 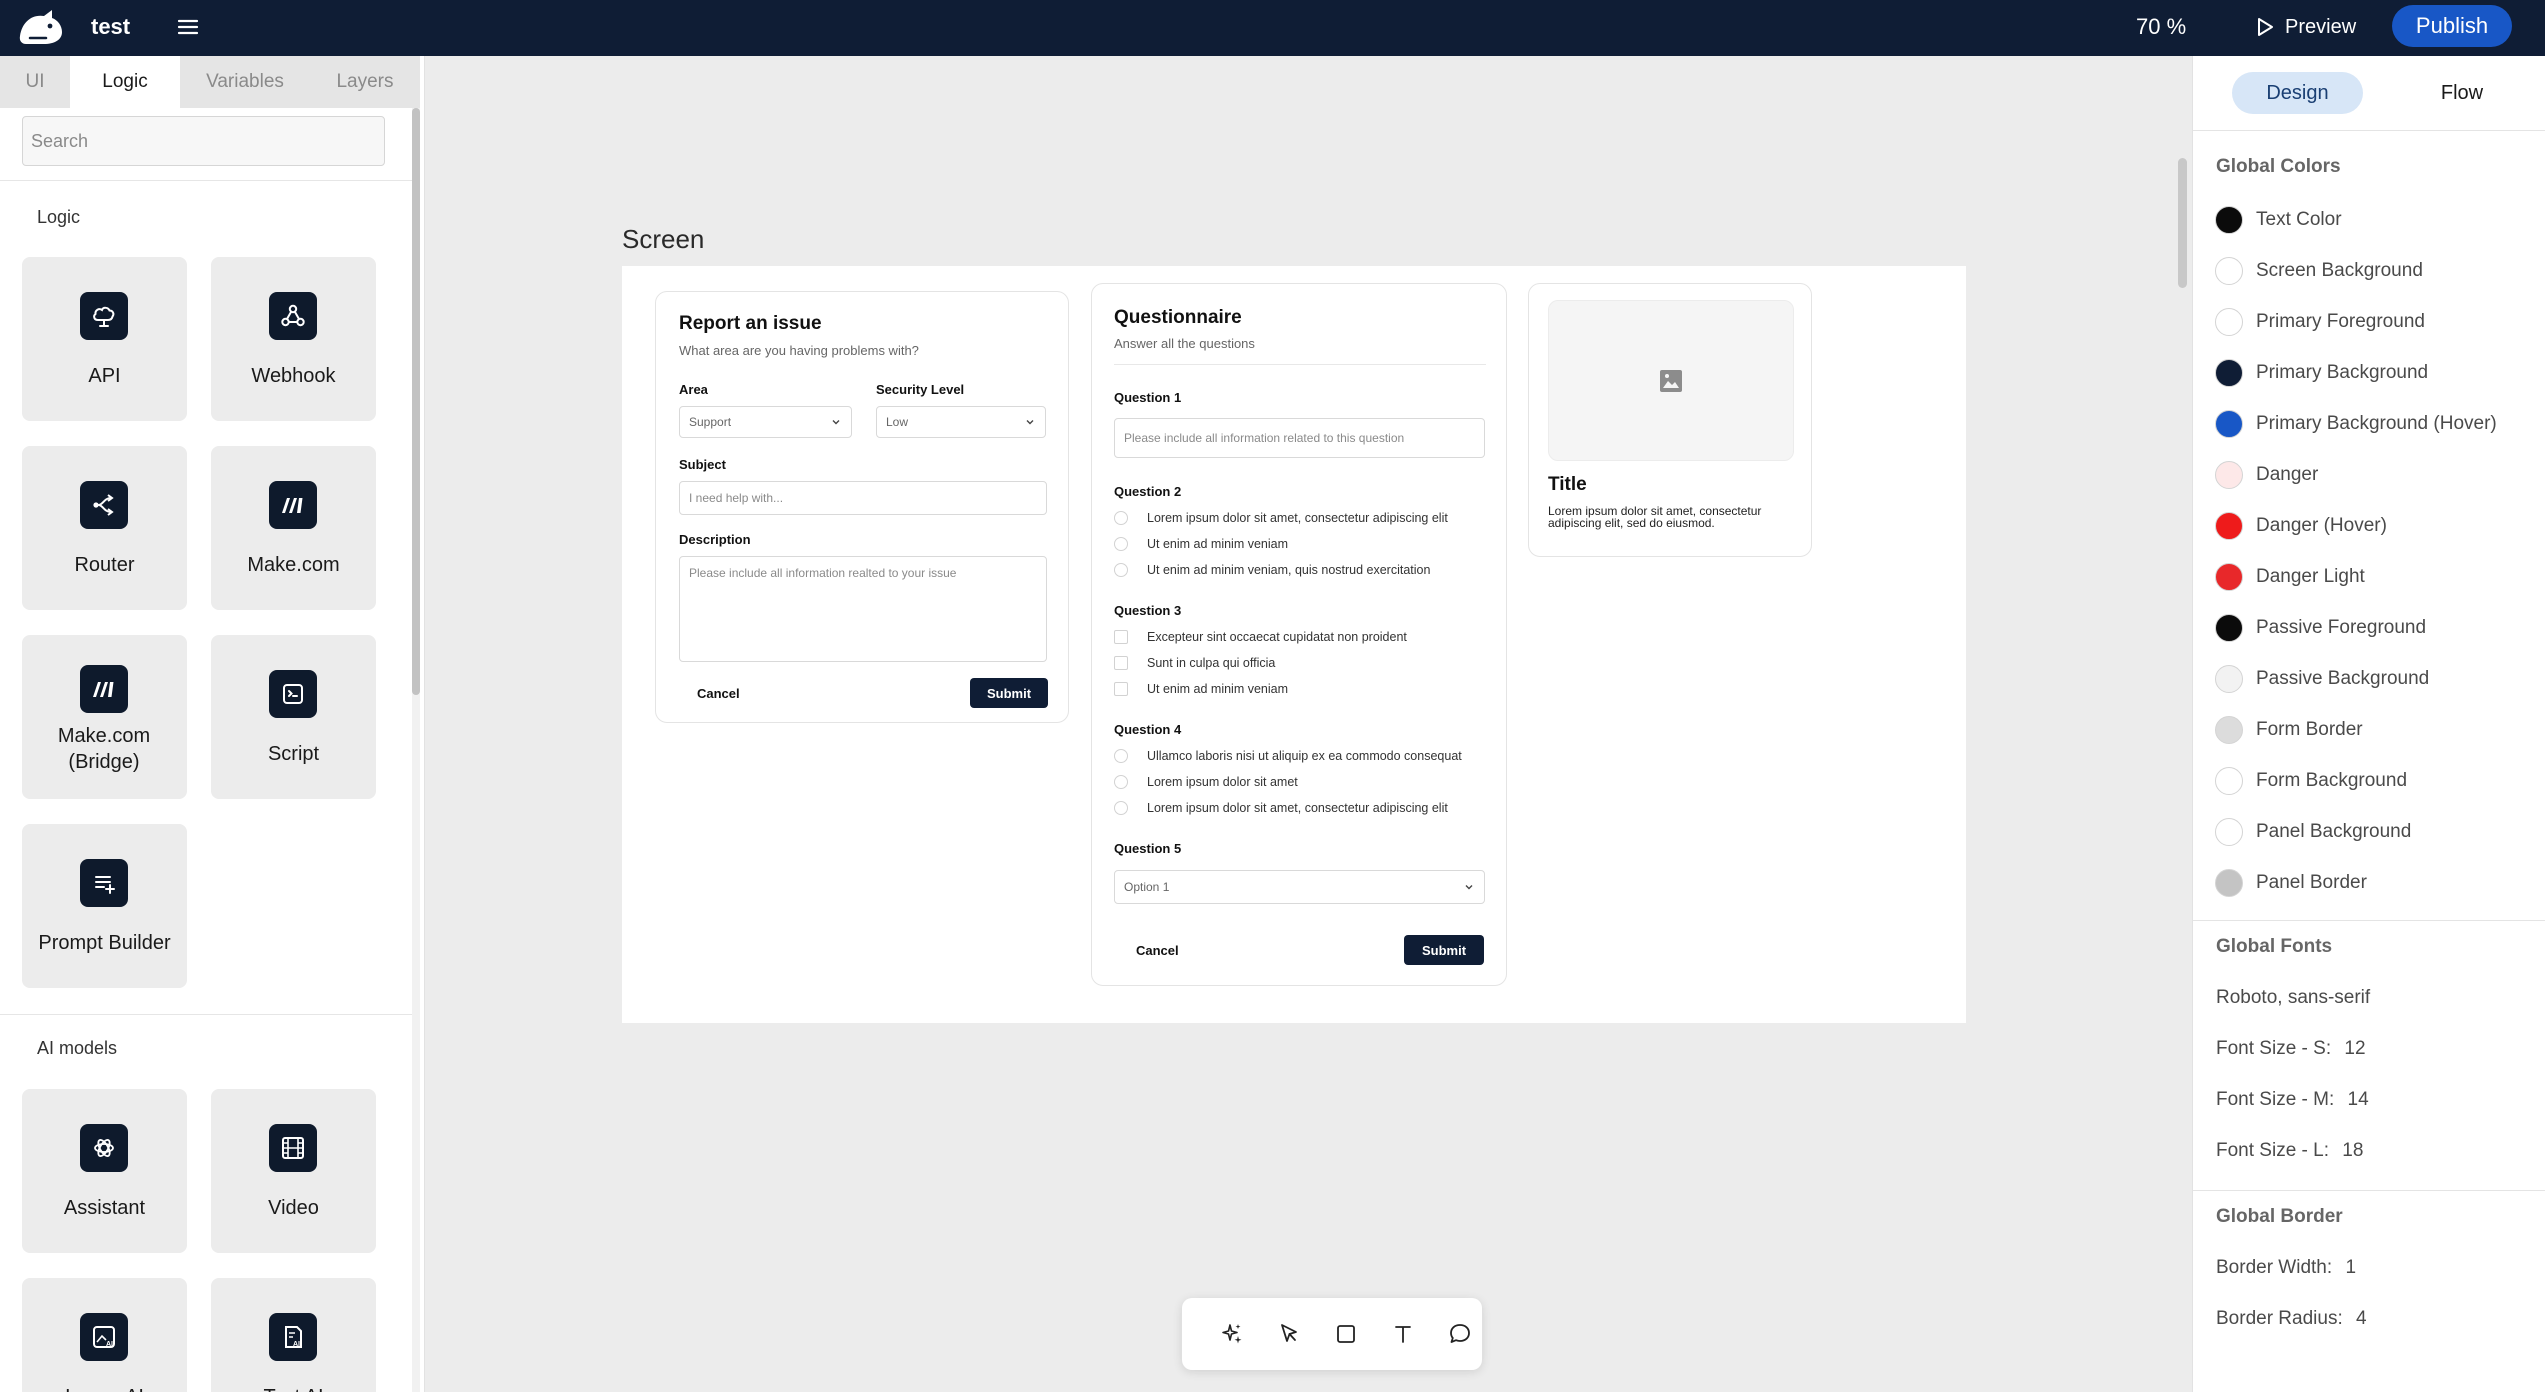 I want to click on component-card-make: Make.com, so click(x=293, y=528).